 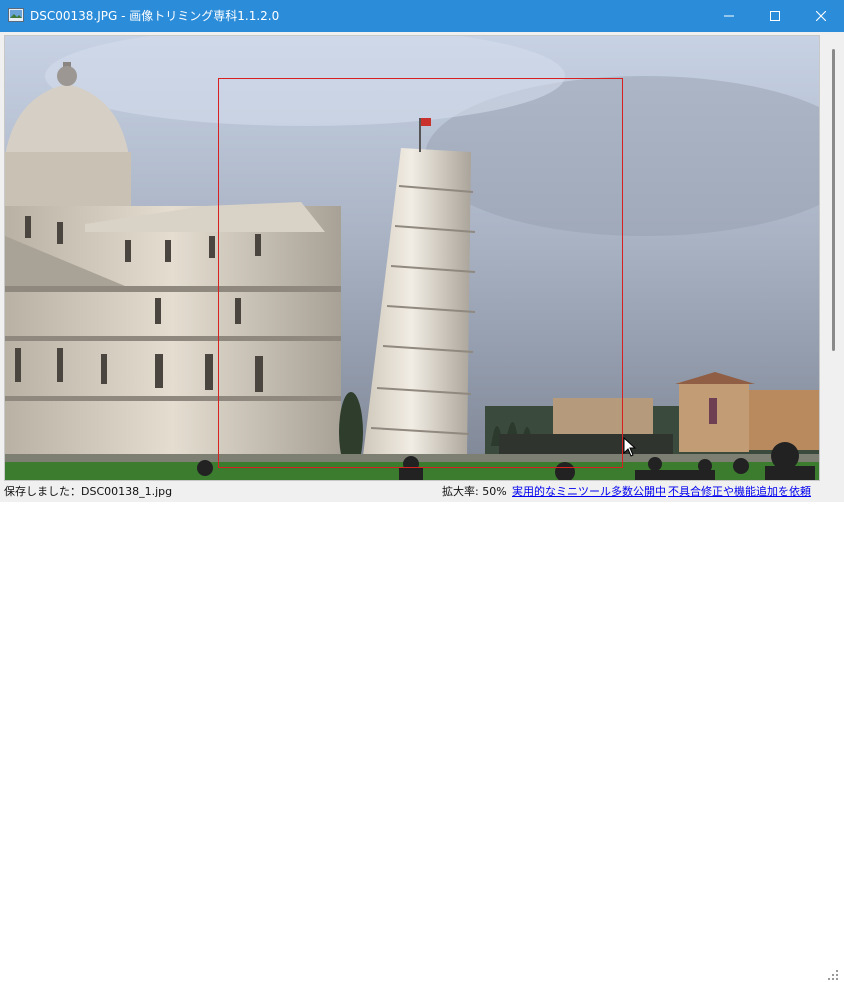 I want to click on minimize-icon, so click(x=729, y=16).